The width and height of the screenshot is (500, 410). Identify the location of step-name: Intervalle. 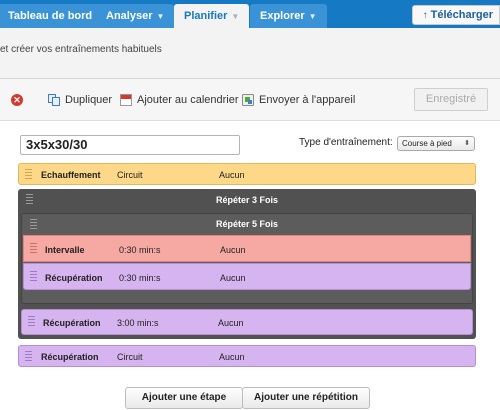
(65, 250).